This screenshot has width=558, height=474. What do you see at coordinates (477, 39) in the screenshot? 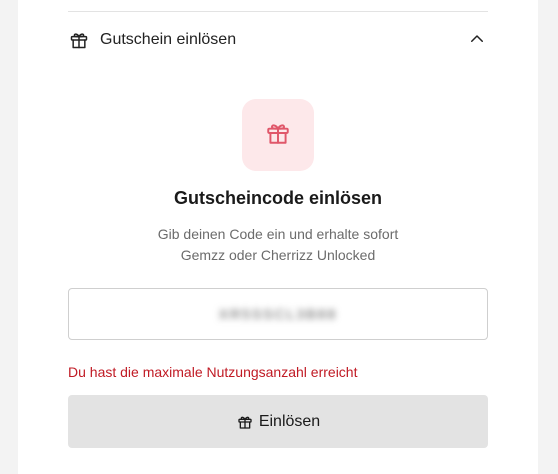
I see `chevron-up-icon` at bounding box center [477, 39].